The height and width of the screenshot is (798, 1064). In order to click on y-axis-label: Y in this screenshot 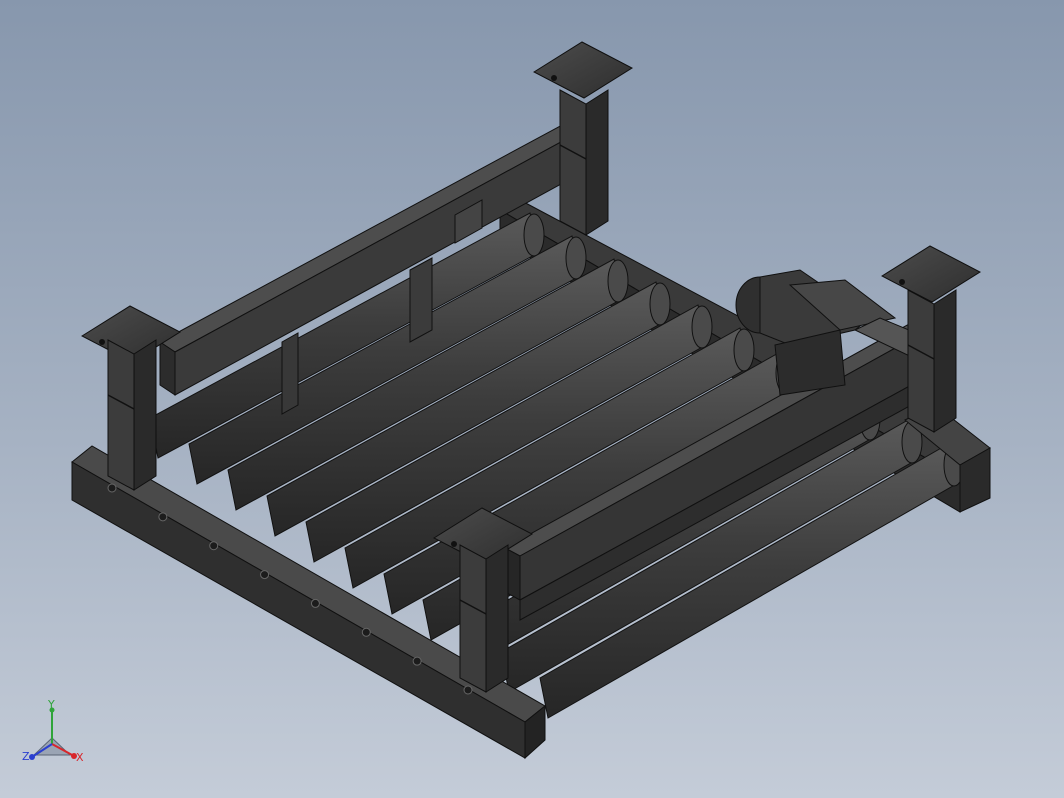, I will do `click(51, 705)`.